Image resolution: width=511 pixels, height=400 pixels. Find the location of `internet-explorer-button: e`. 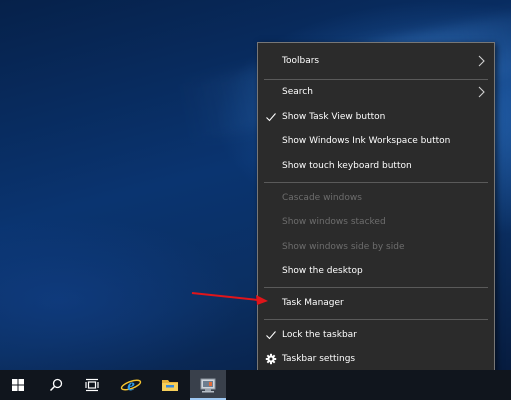

internet-explorer-button: e is located at coordinates (131, 385).